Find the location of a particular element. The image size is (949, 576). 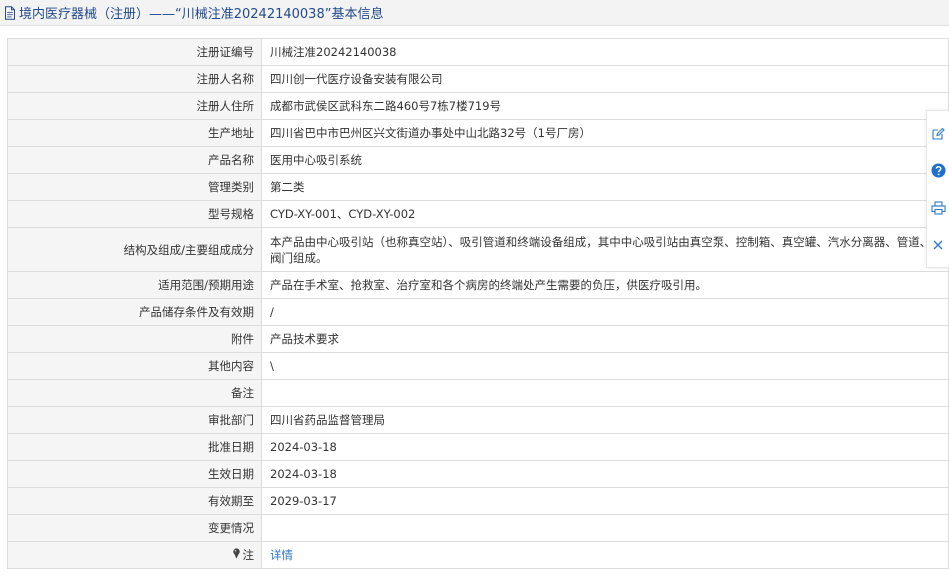

row-label: 生产地址 is located at coordinates (134, 133).